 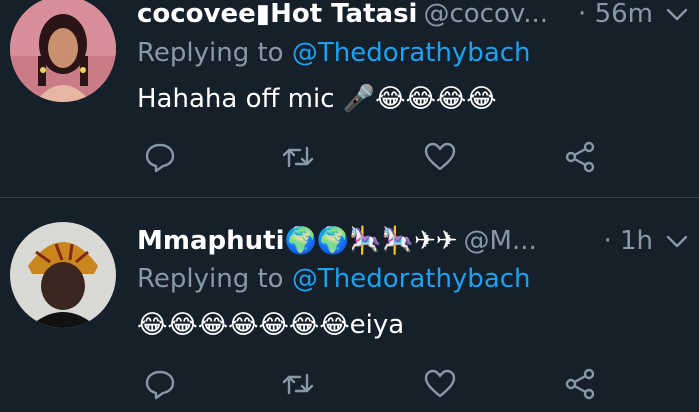 What do you see at coordinates (317, 99) in the screenshot?
I see `tweet-text: Hahaha off mic 🎤😂😂😂😂` at bounding box center [317, 99].